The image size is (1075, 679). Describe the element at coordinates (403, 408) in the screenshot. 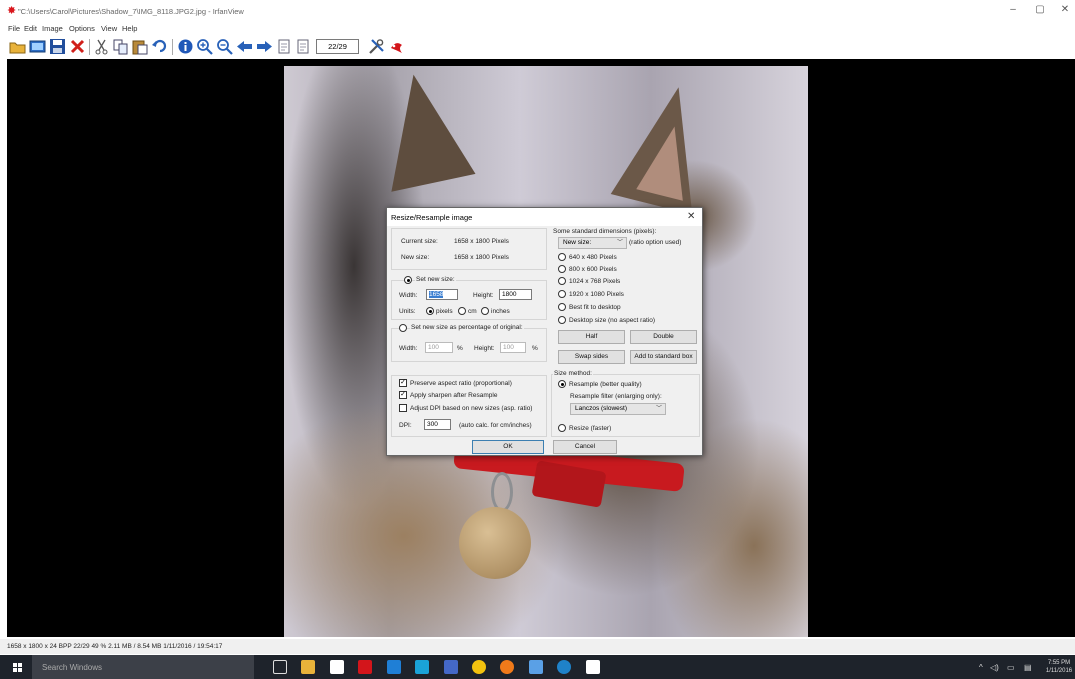

I see `adjust-dpi-checkbox` at that location.